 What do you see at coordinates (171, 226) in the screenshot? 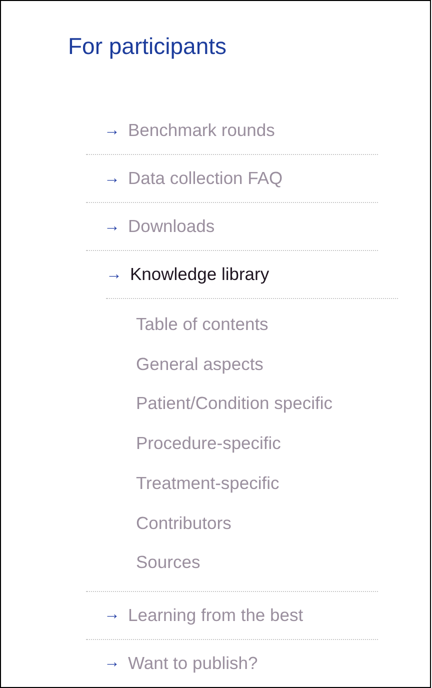
I see `menu-link: Downloads` at bounding box center [171, 226].